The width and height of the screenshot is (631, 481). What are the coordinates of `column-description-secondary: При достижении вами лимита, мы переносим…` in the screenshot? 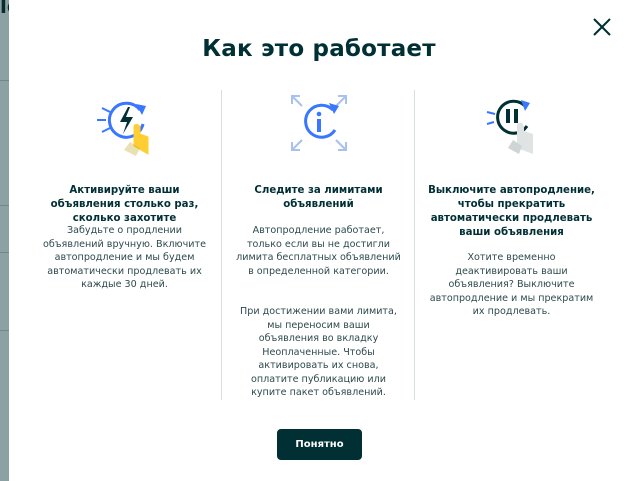 It's located at (318, 352).